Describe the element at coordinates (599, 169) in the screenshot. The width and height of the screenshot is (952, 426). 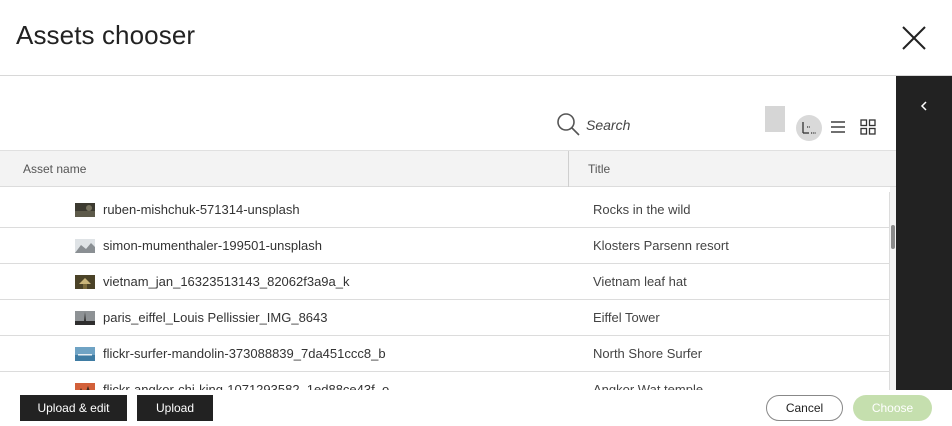
I see `column-header-title: Title` at that location.